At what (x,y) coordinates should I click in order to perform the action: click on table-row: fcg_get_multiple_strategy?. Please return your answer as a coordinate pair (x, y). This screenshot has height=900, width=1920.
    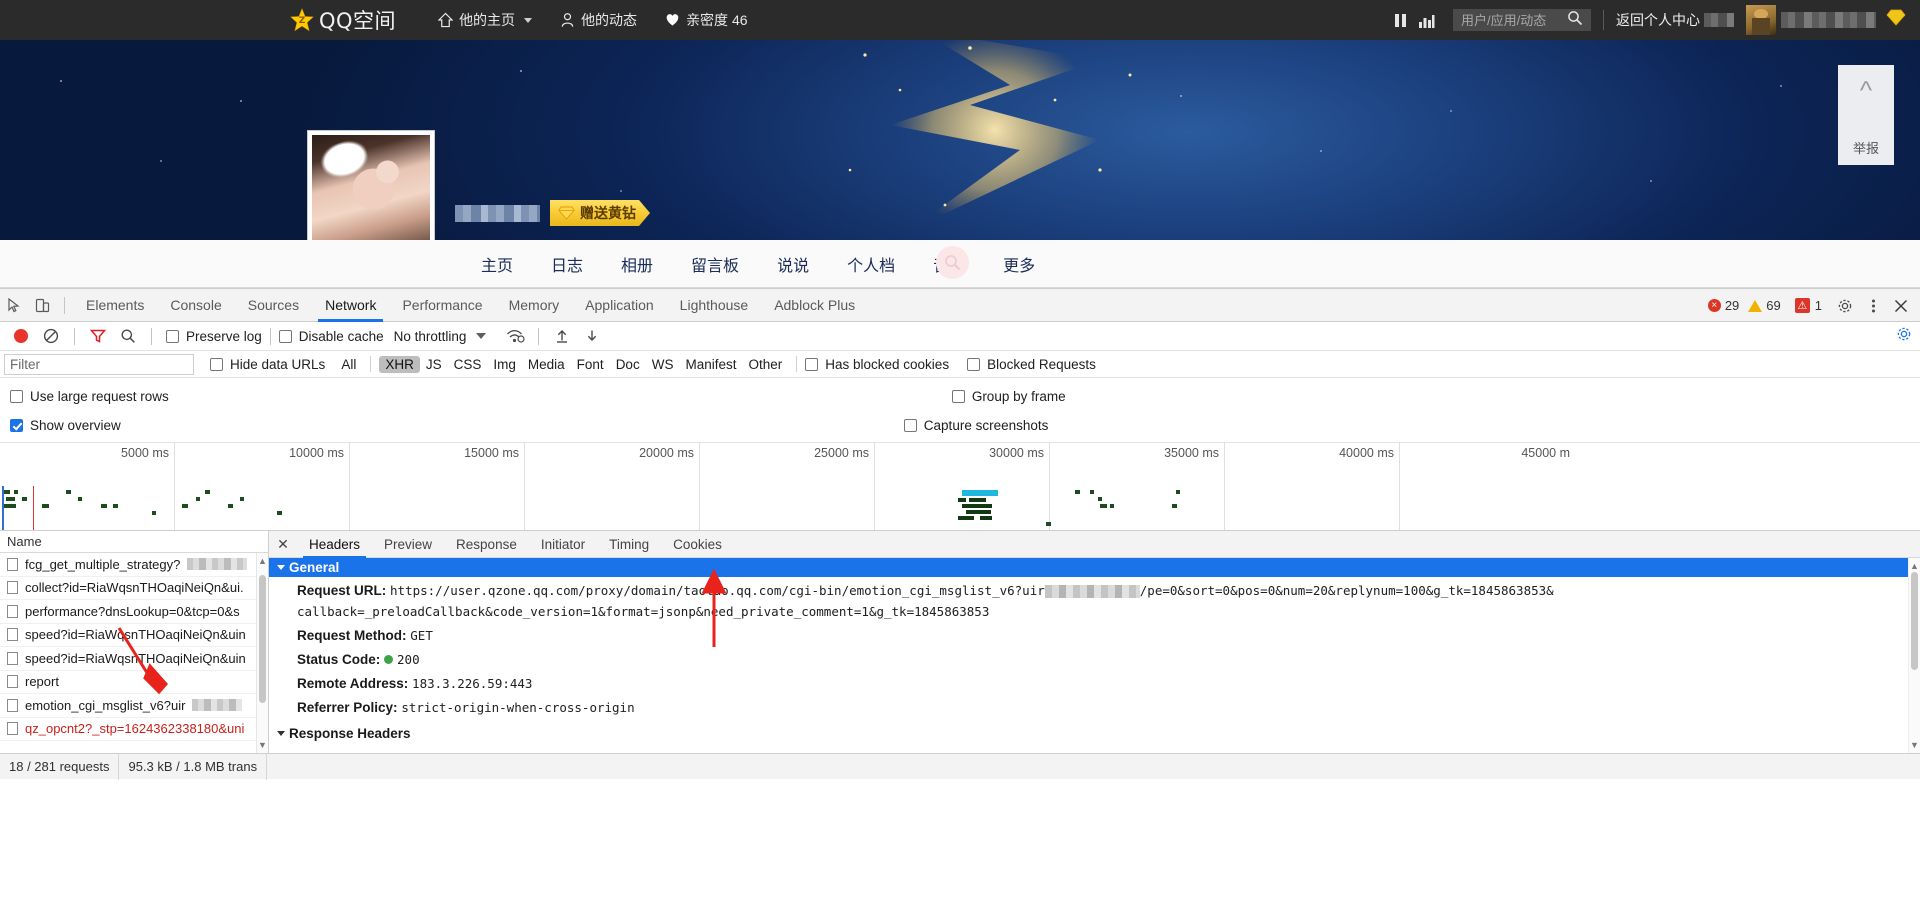
    Looking at the image, I should click on (134, 565).